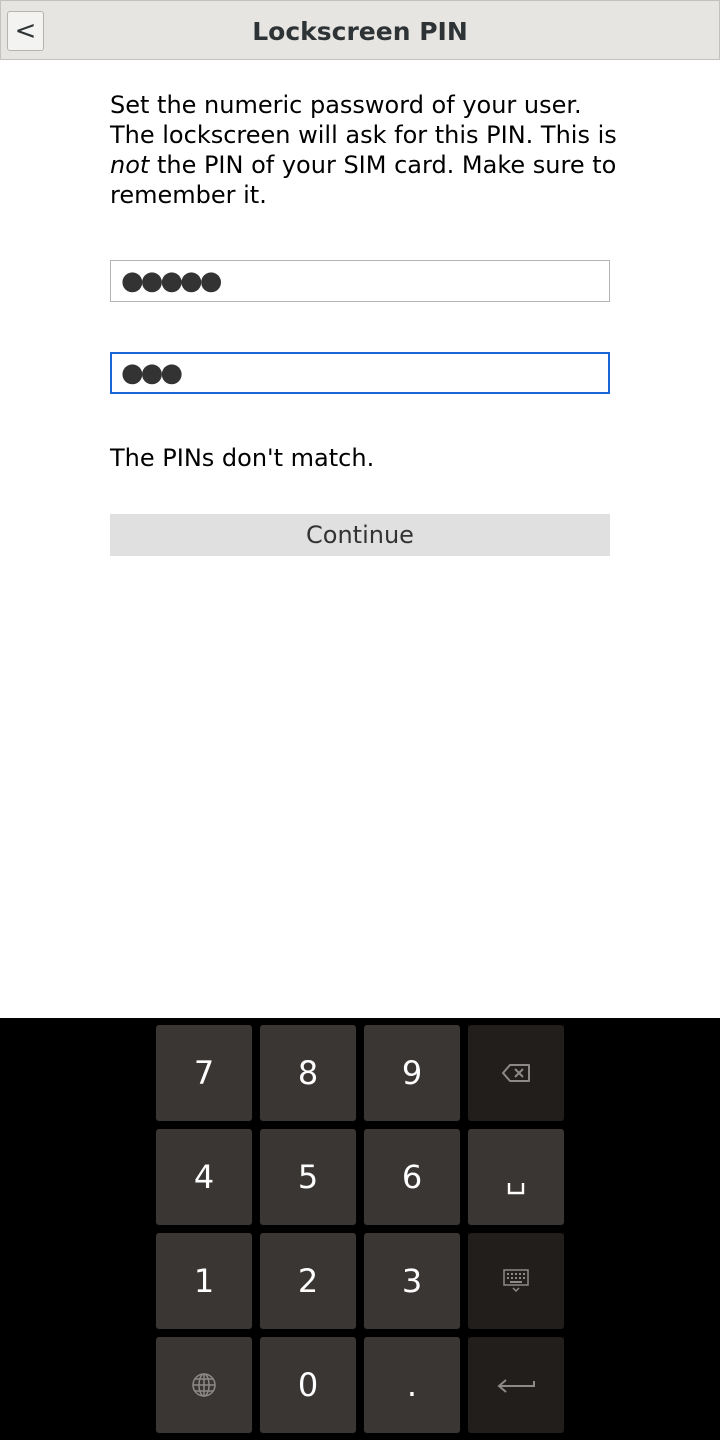 The height and width of the screenshot is (1440, 720). What do you see at coordinates (204, 1177) in the screenshot?
I see `key-4: 4` at bounding box center [204, 1177].